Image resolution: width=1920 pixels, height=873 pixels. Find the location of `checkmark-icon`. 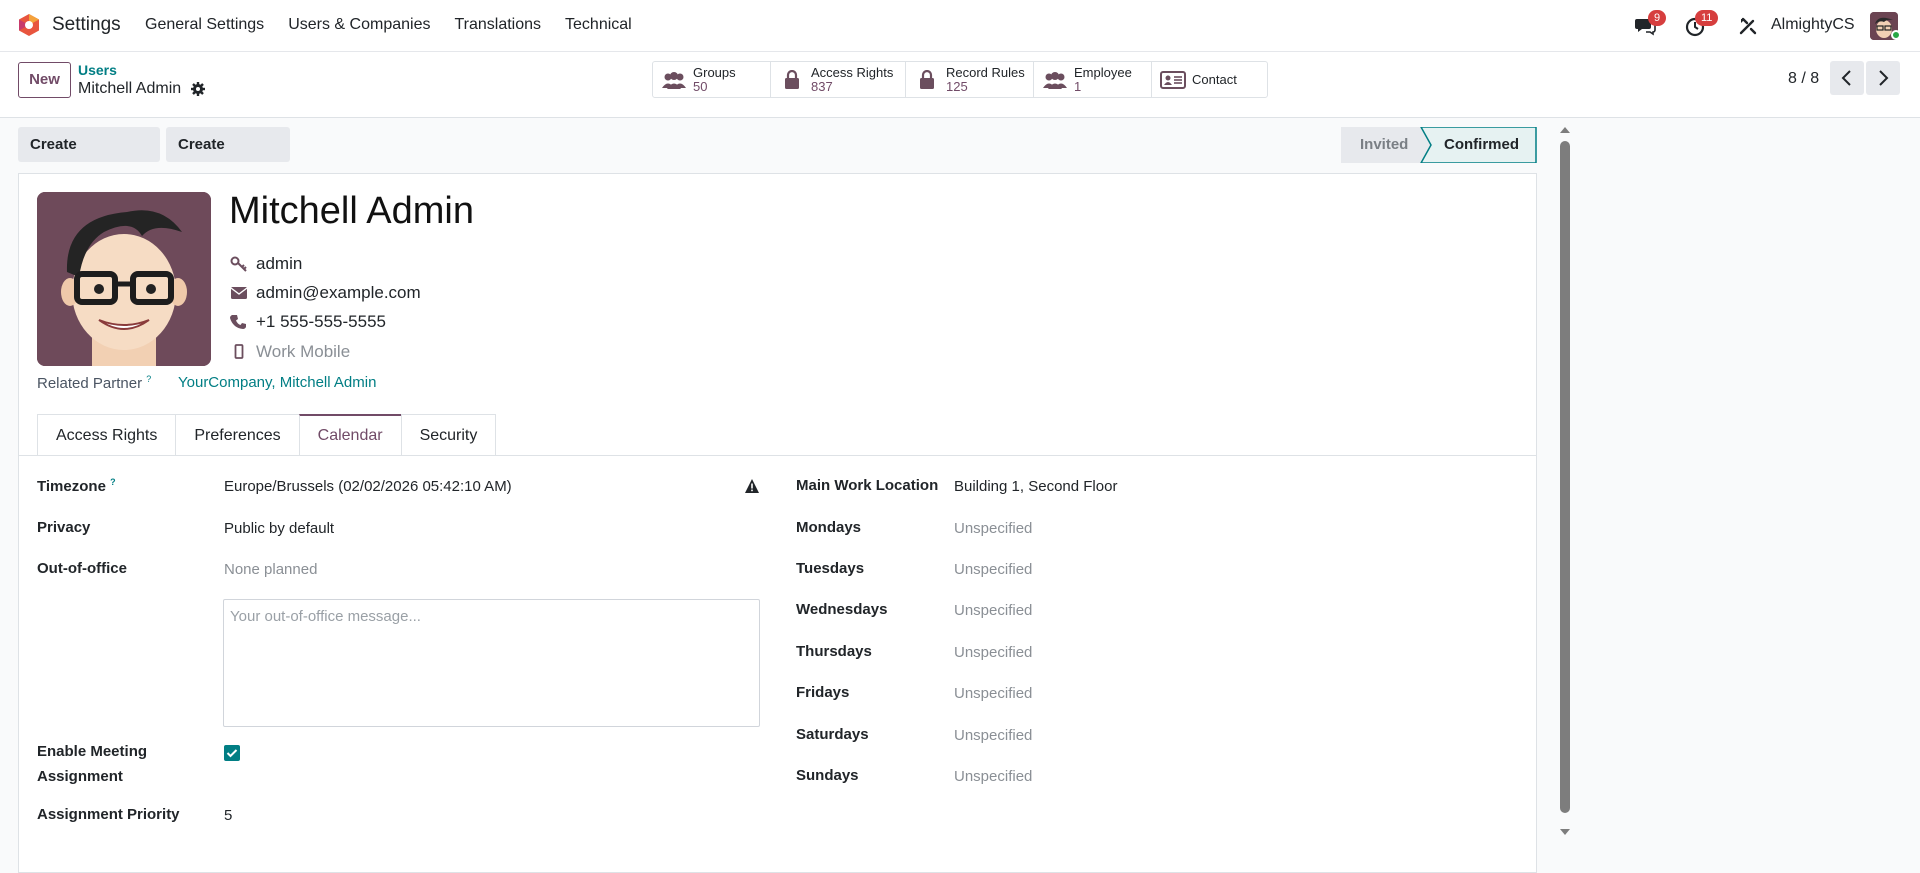

checkmark-icon is located at coordinates (232, 753).